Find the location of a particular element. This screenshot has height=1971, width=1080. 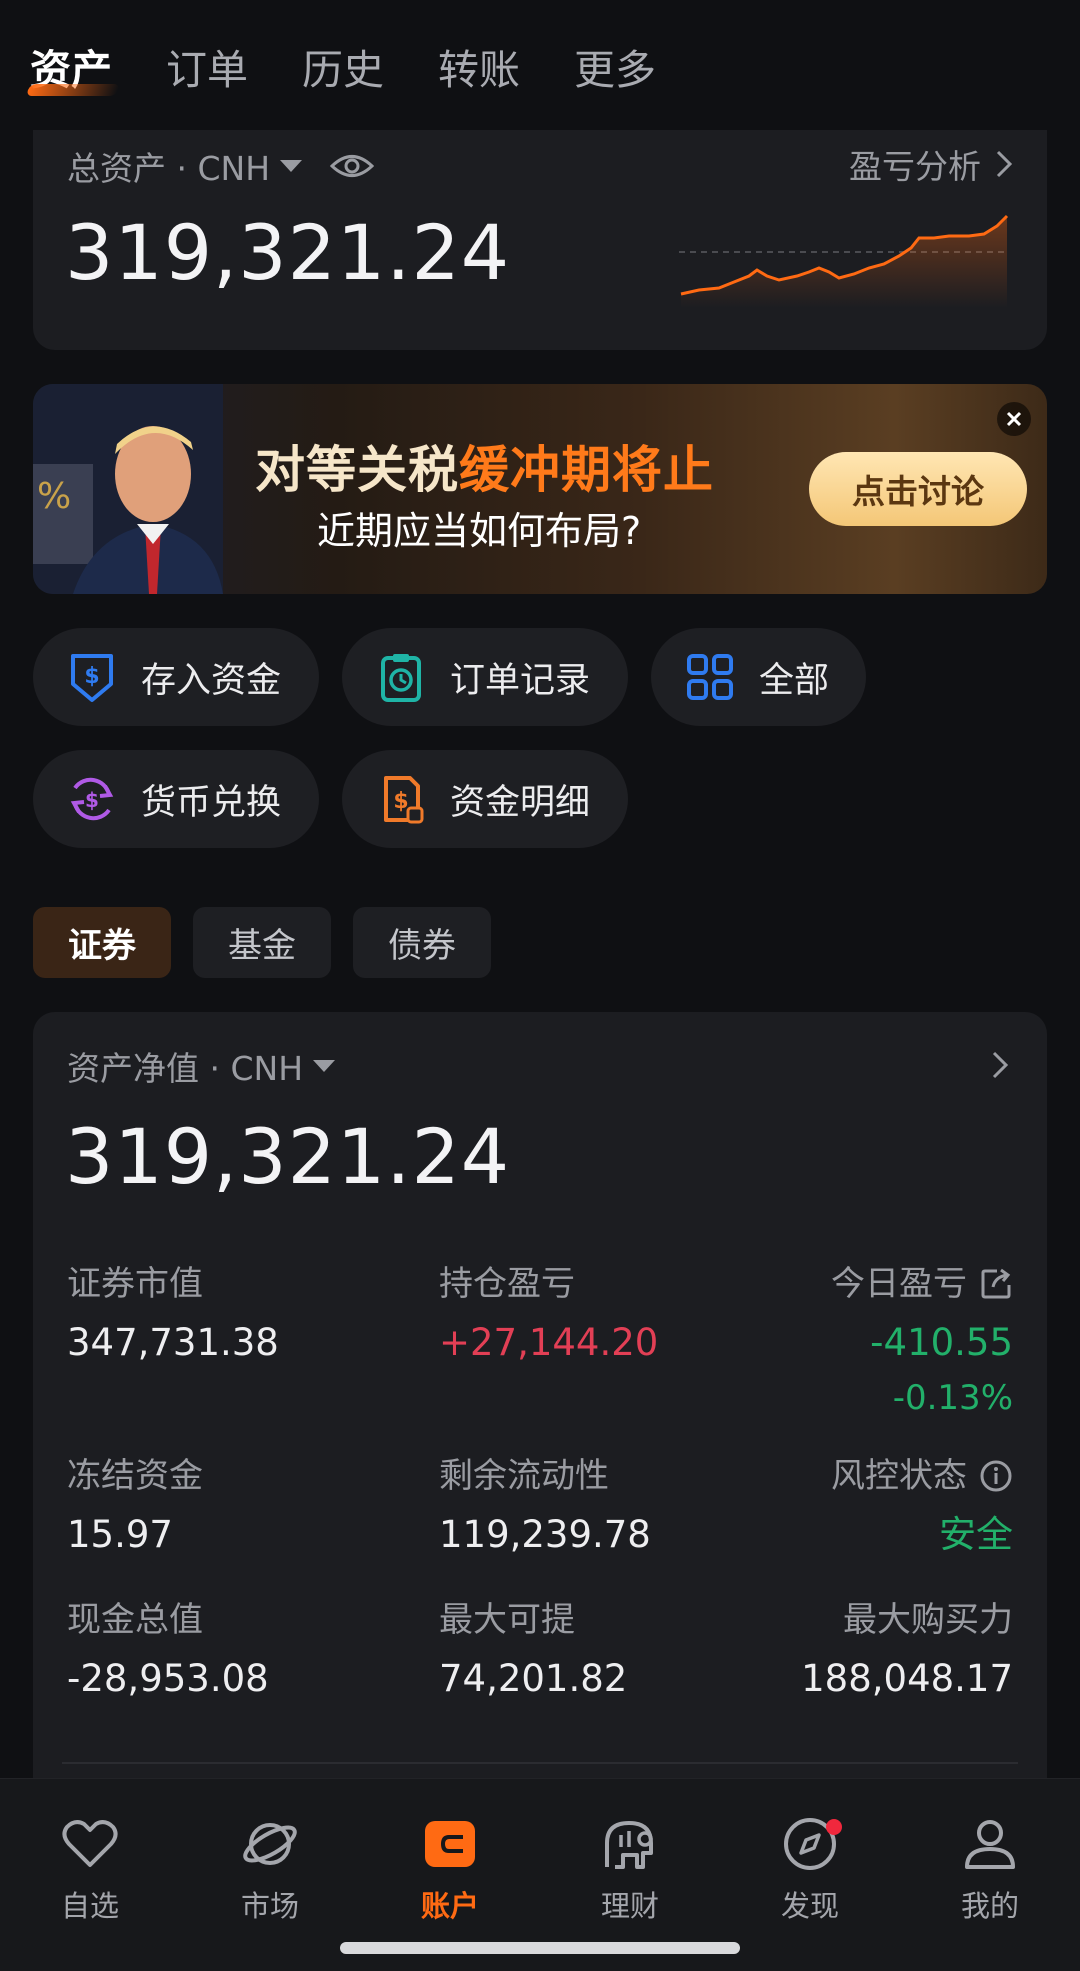

fund-details-button: $ 资金明细 is located at coordinates (485, 799).